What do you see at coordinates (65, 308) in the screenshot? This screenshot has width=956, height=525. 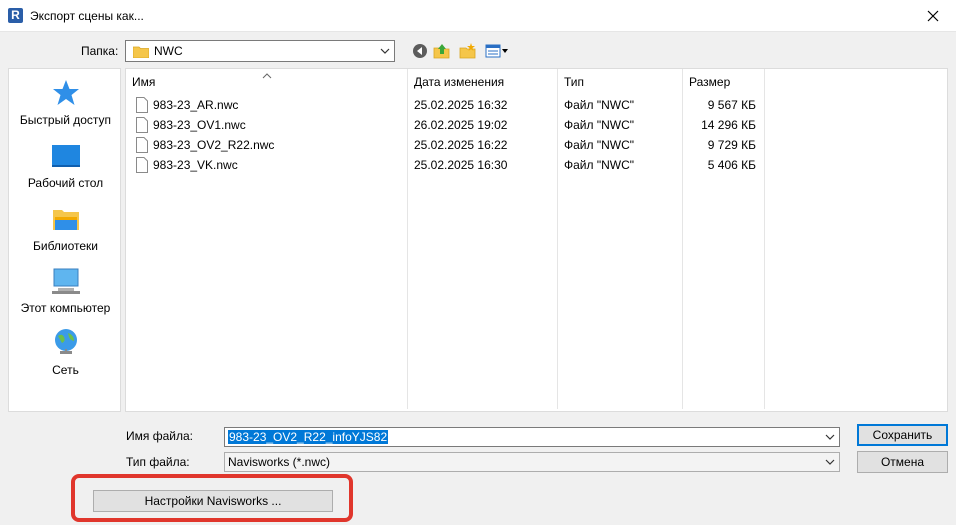 I see `place-label: Этот компьютер` at bounding box center [65, 308].